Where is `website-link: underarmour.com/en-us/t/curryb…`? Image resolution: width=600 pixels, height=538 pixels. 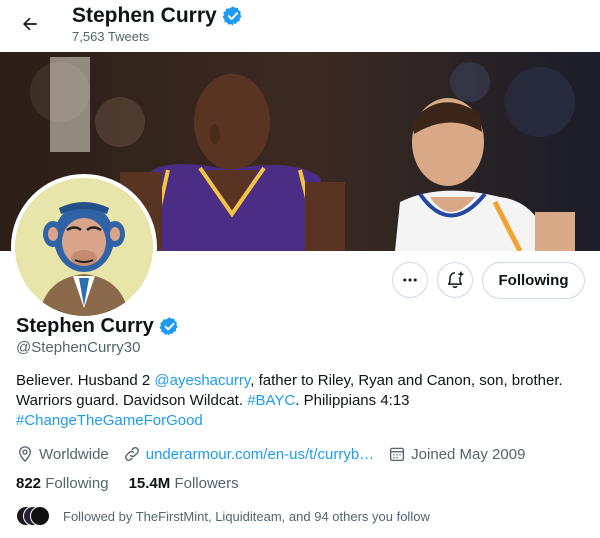
website-link: underarmour.com/en-us/t/curryb… is located at coordinates (260, 454).